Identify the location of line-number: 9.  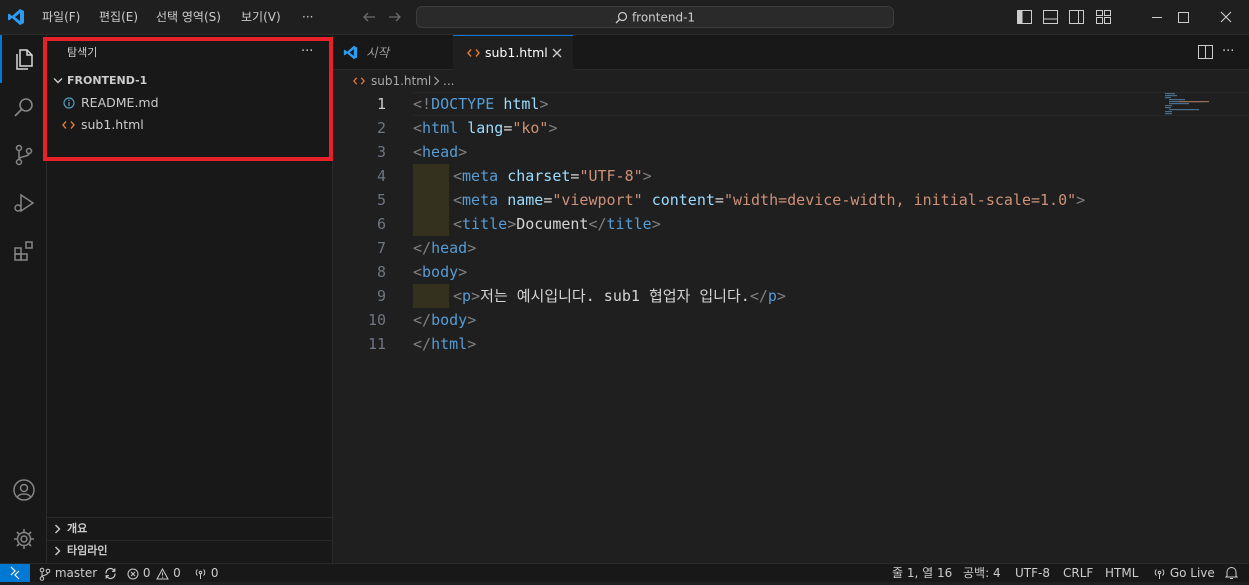
(381, 296).